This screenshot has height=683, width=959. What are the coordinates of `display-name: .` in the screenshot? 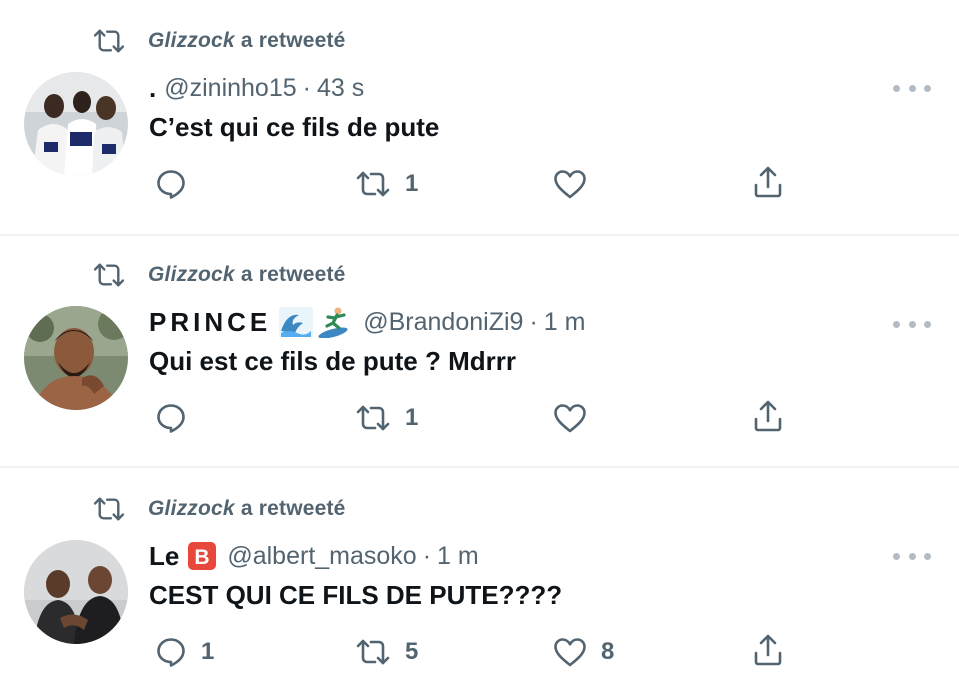 It's located at (152, 88).